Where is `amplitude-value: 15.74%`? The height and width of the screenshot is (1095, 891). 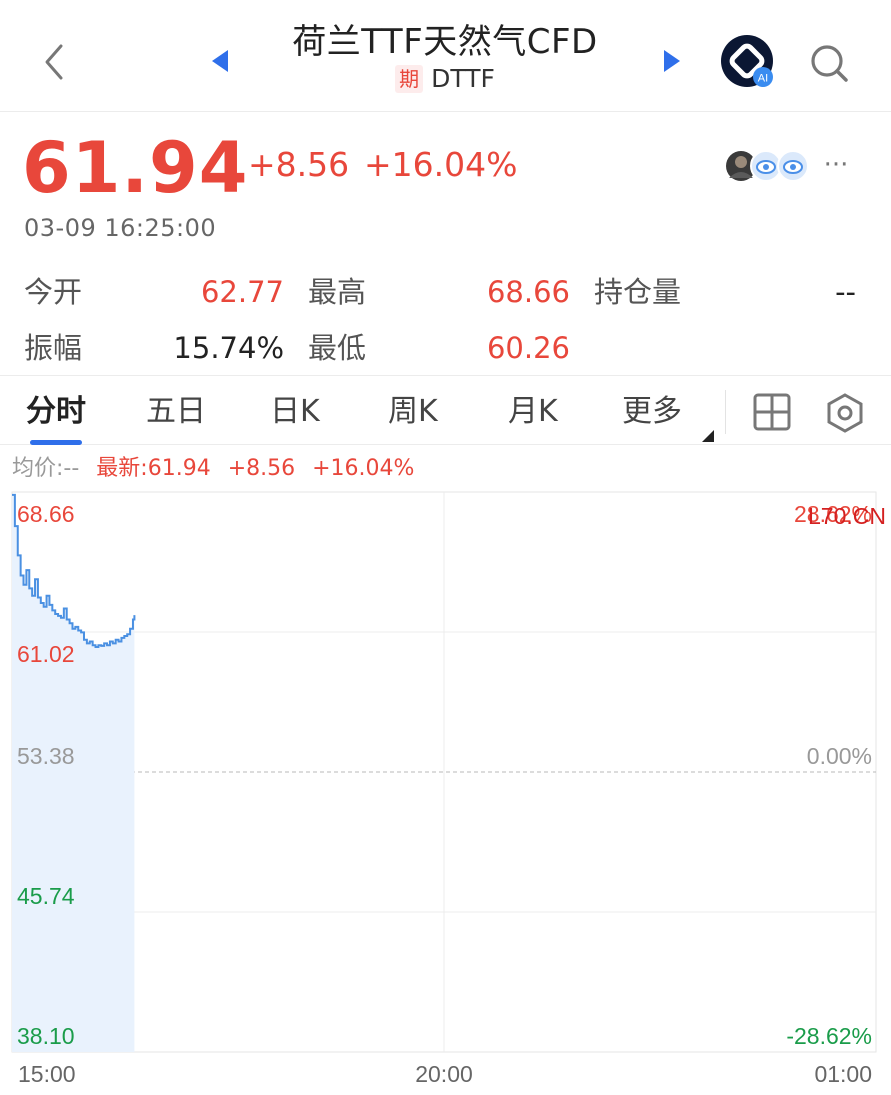 amplitude-value: 15.74% is located at coordinates (228, 348).